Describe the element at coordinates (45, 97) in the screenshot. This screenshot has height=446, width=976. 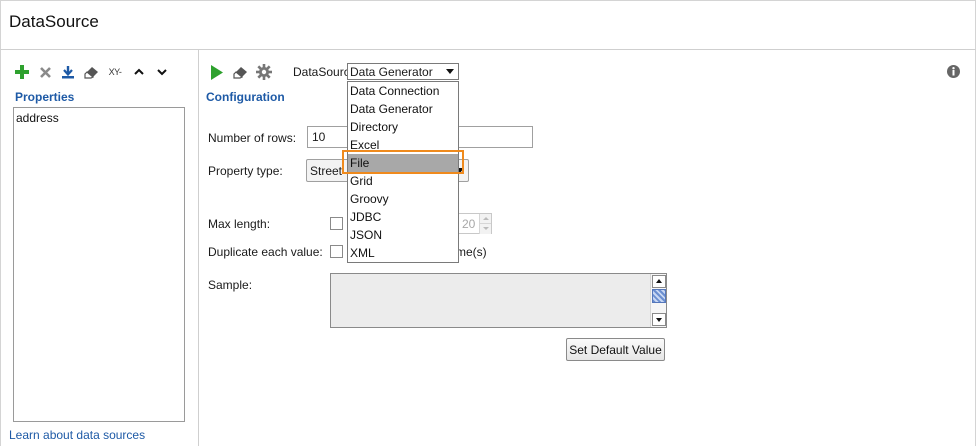
I see `properties-header: Properties` at that location.